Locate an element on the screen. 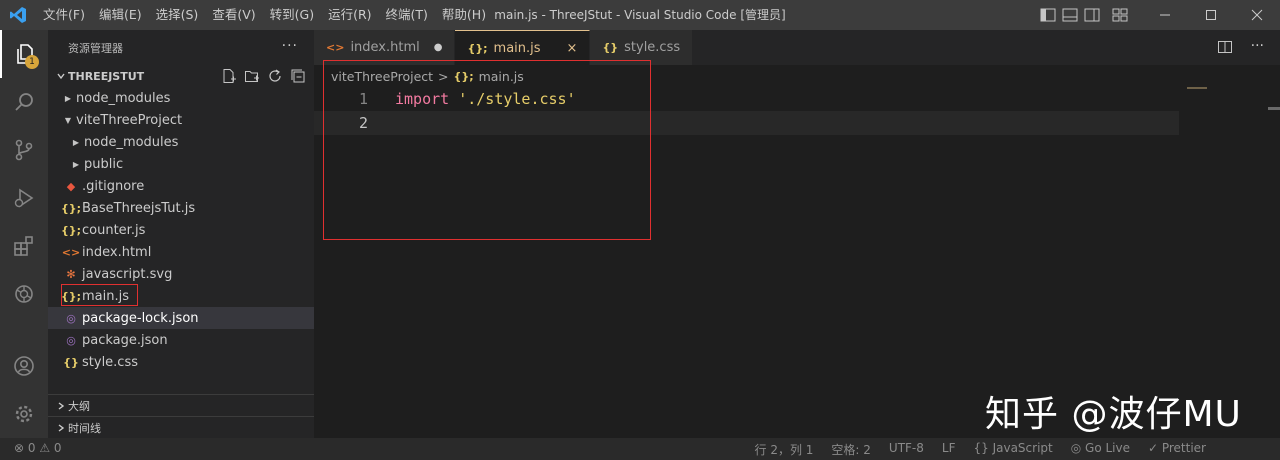 This screenshot has height=460, width=1280. status-item: {} JavaScript is located at coordinates (1012, 449).